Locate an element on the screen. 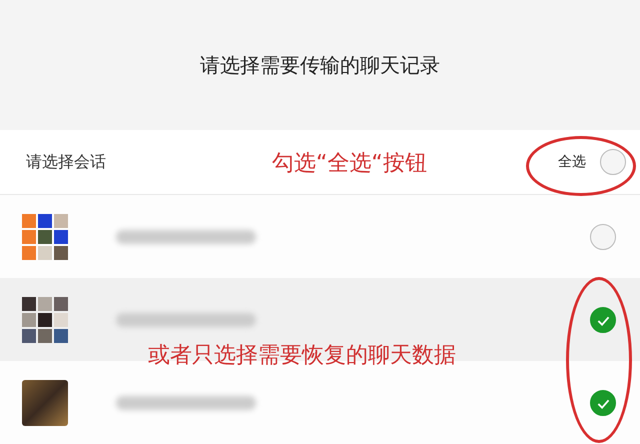 This screenshot has width=640, height=444. avatar-placeholder is located at coordinates (45, 403).